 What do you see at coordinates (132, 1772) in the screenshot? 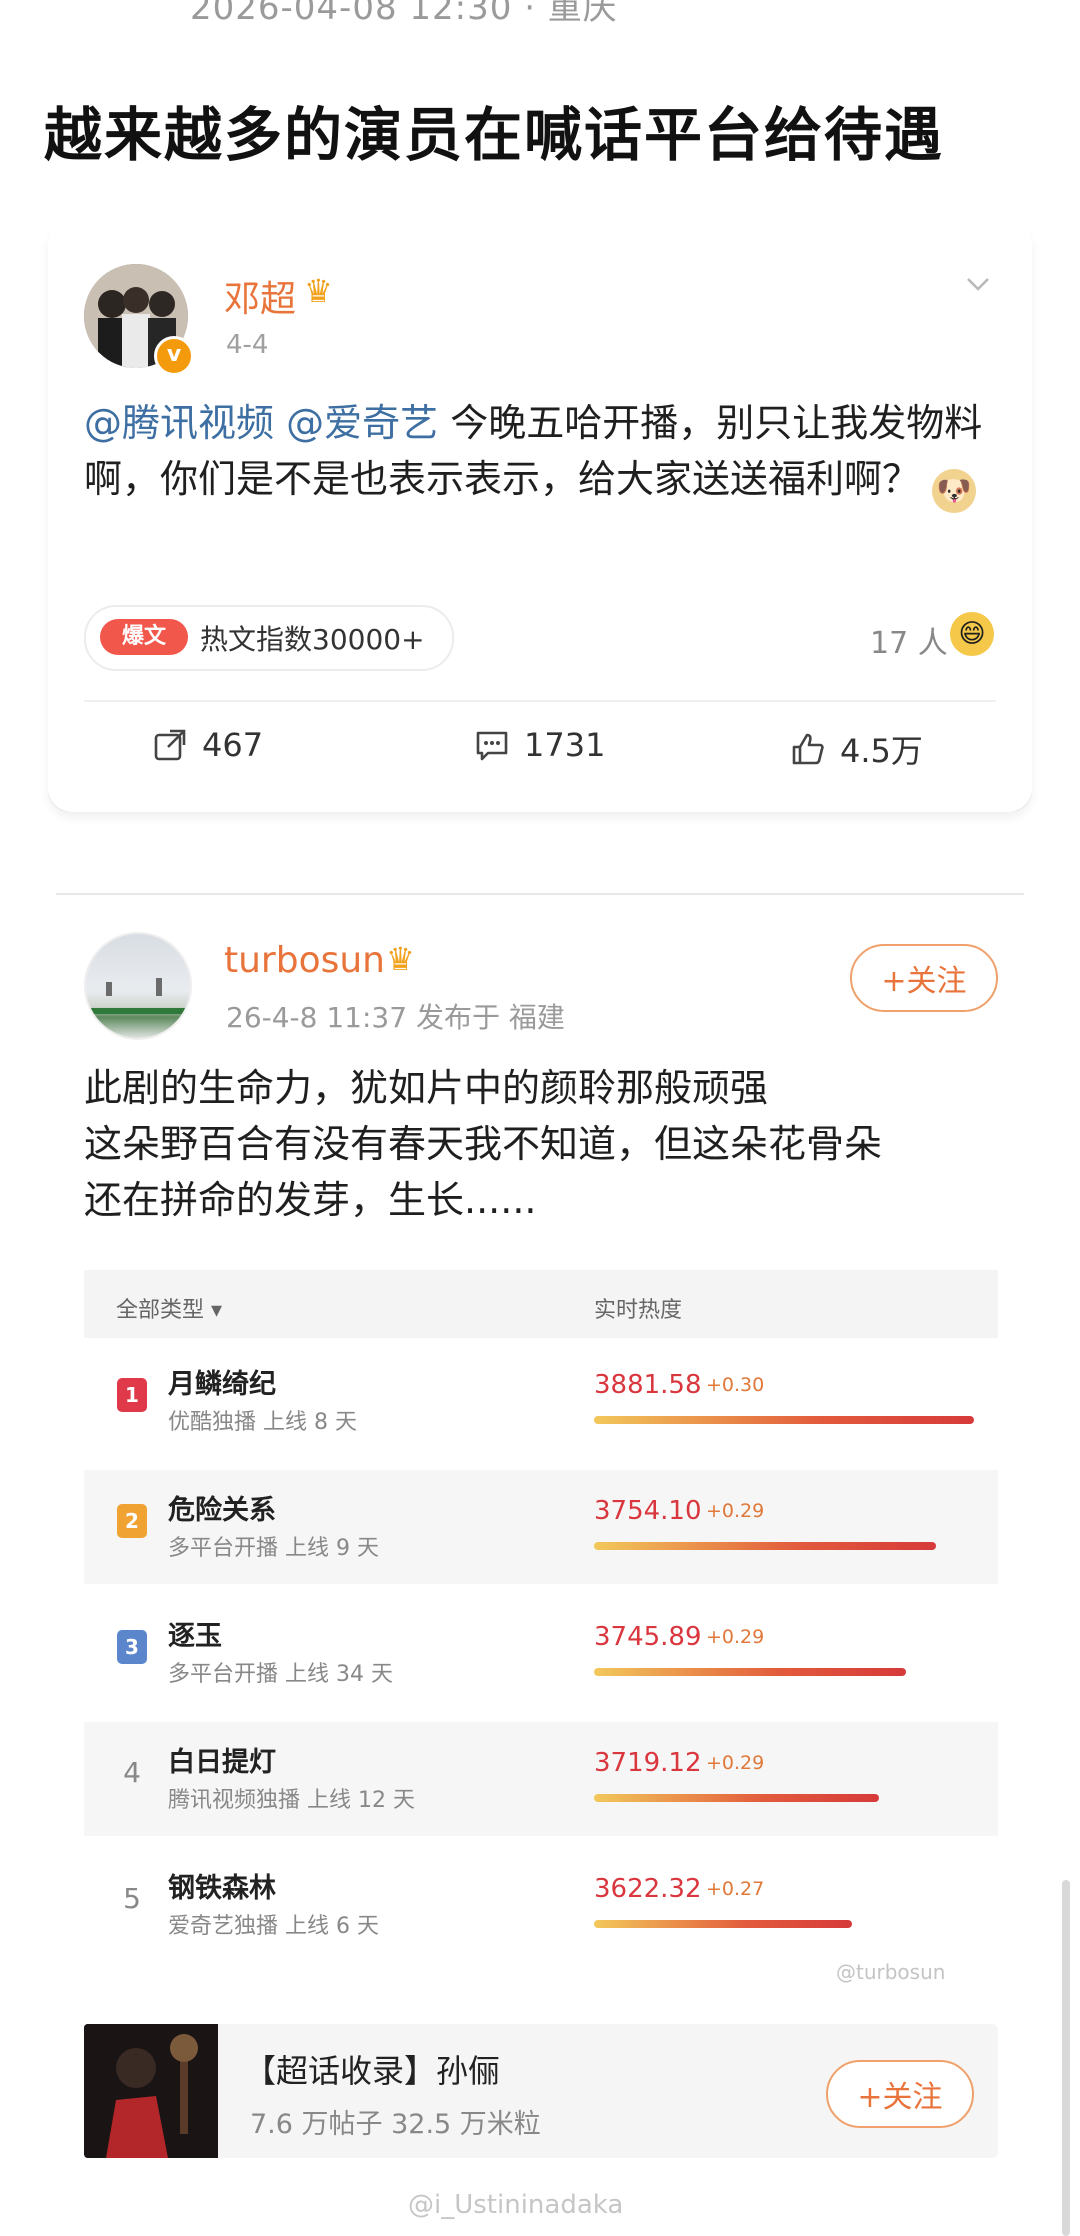
I see `rank-number: 4` at bounding box center [132, 1772].